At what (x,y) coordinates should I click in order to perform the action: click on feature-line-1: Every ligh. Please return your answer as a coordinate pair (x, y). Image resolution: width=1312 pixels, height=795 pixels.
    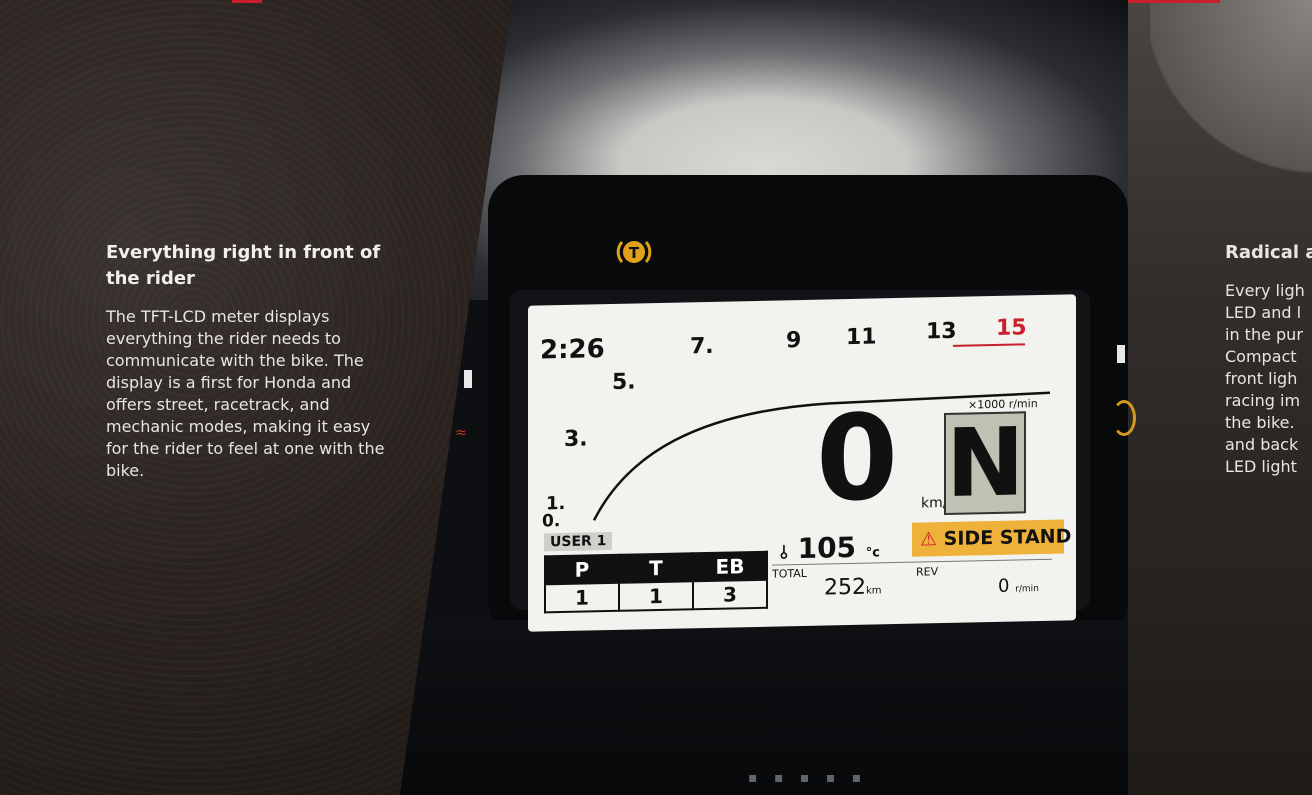
    Looking at the image, I should click on (1265, 290).